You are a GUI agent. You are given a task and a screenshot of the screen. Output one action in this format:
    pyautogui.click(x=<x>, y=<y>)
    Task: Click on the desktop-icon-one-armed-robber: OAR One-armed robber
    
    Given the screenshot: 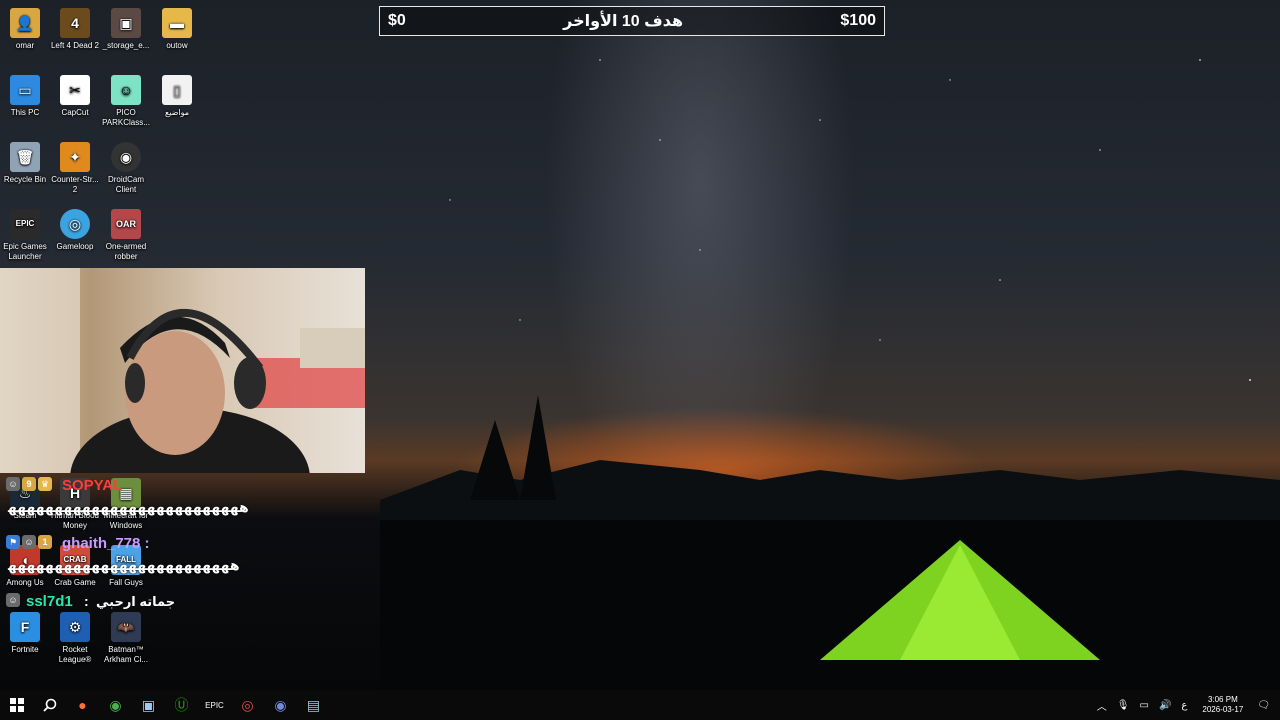 What is the action you would take?
    pyautogui.click(x=126, y=235)
    